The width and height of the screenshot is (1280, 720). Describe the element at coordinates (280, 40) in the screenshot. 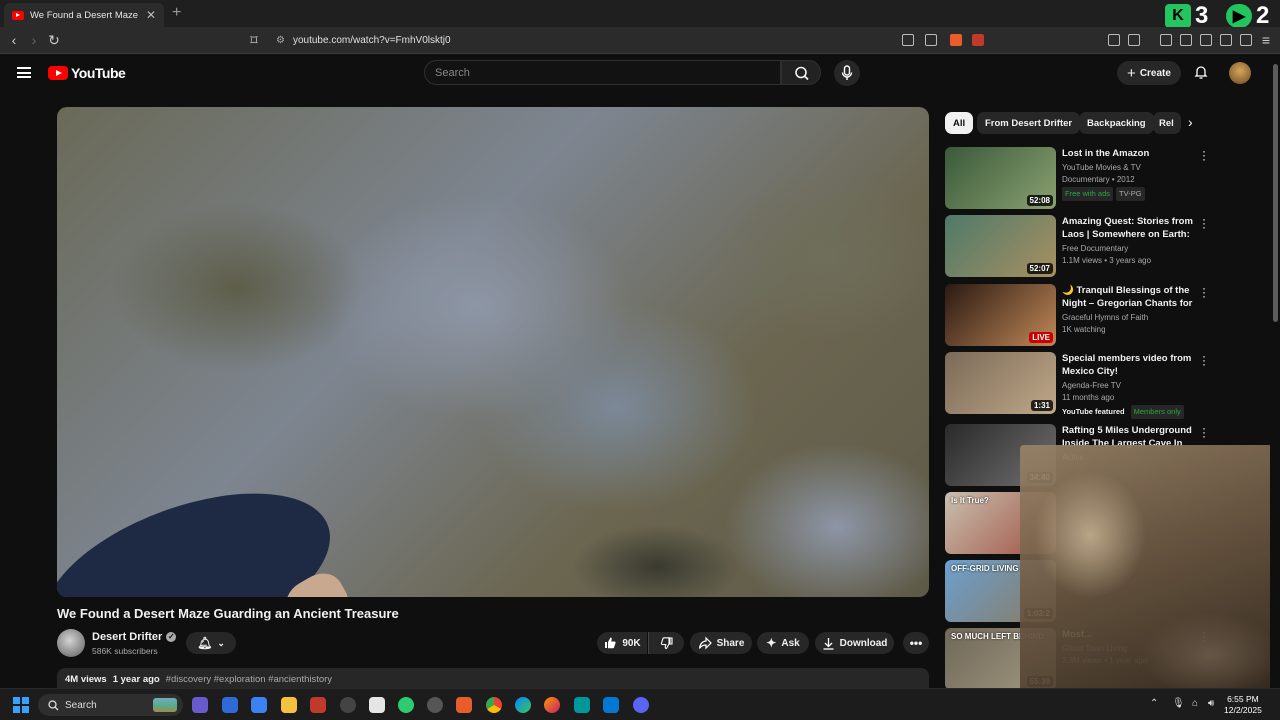

I see `site-info-icon: ⚙` at that location.